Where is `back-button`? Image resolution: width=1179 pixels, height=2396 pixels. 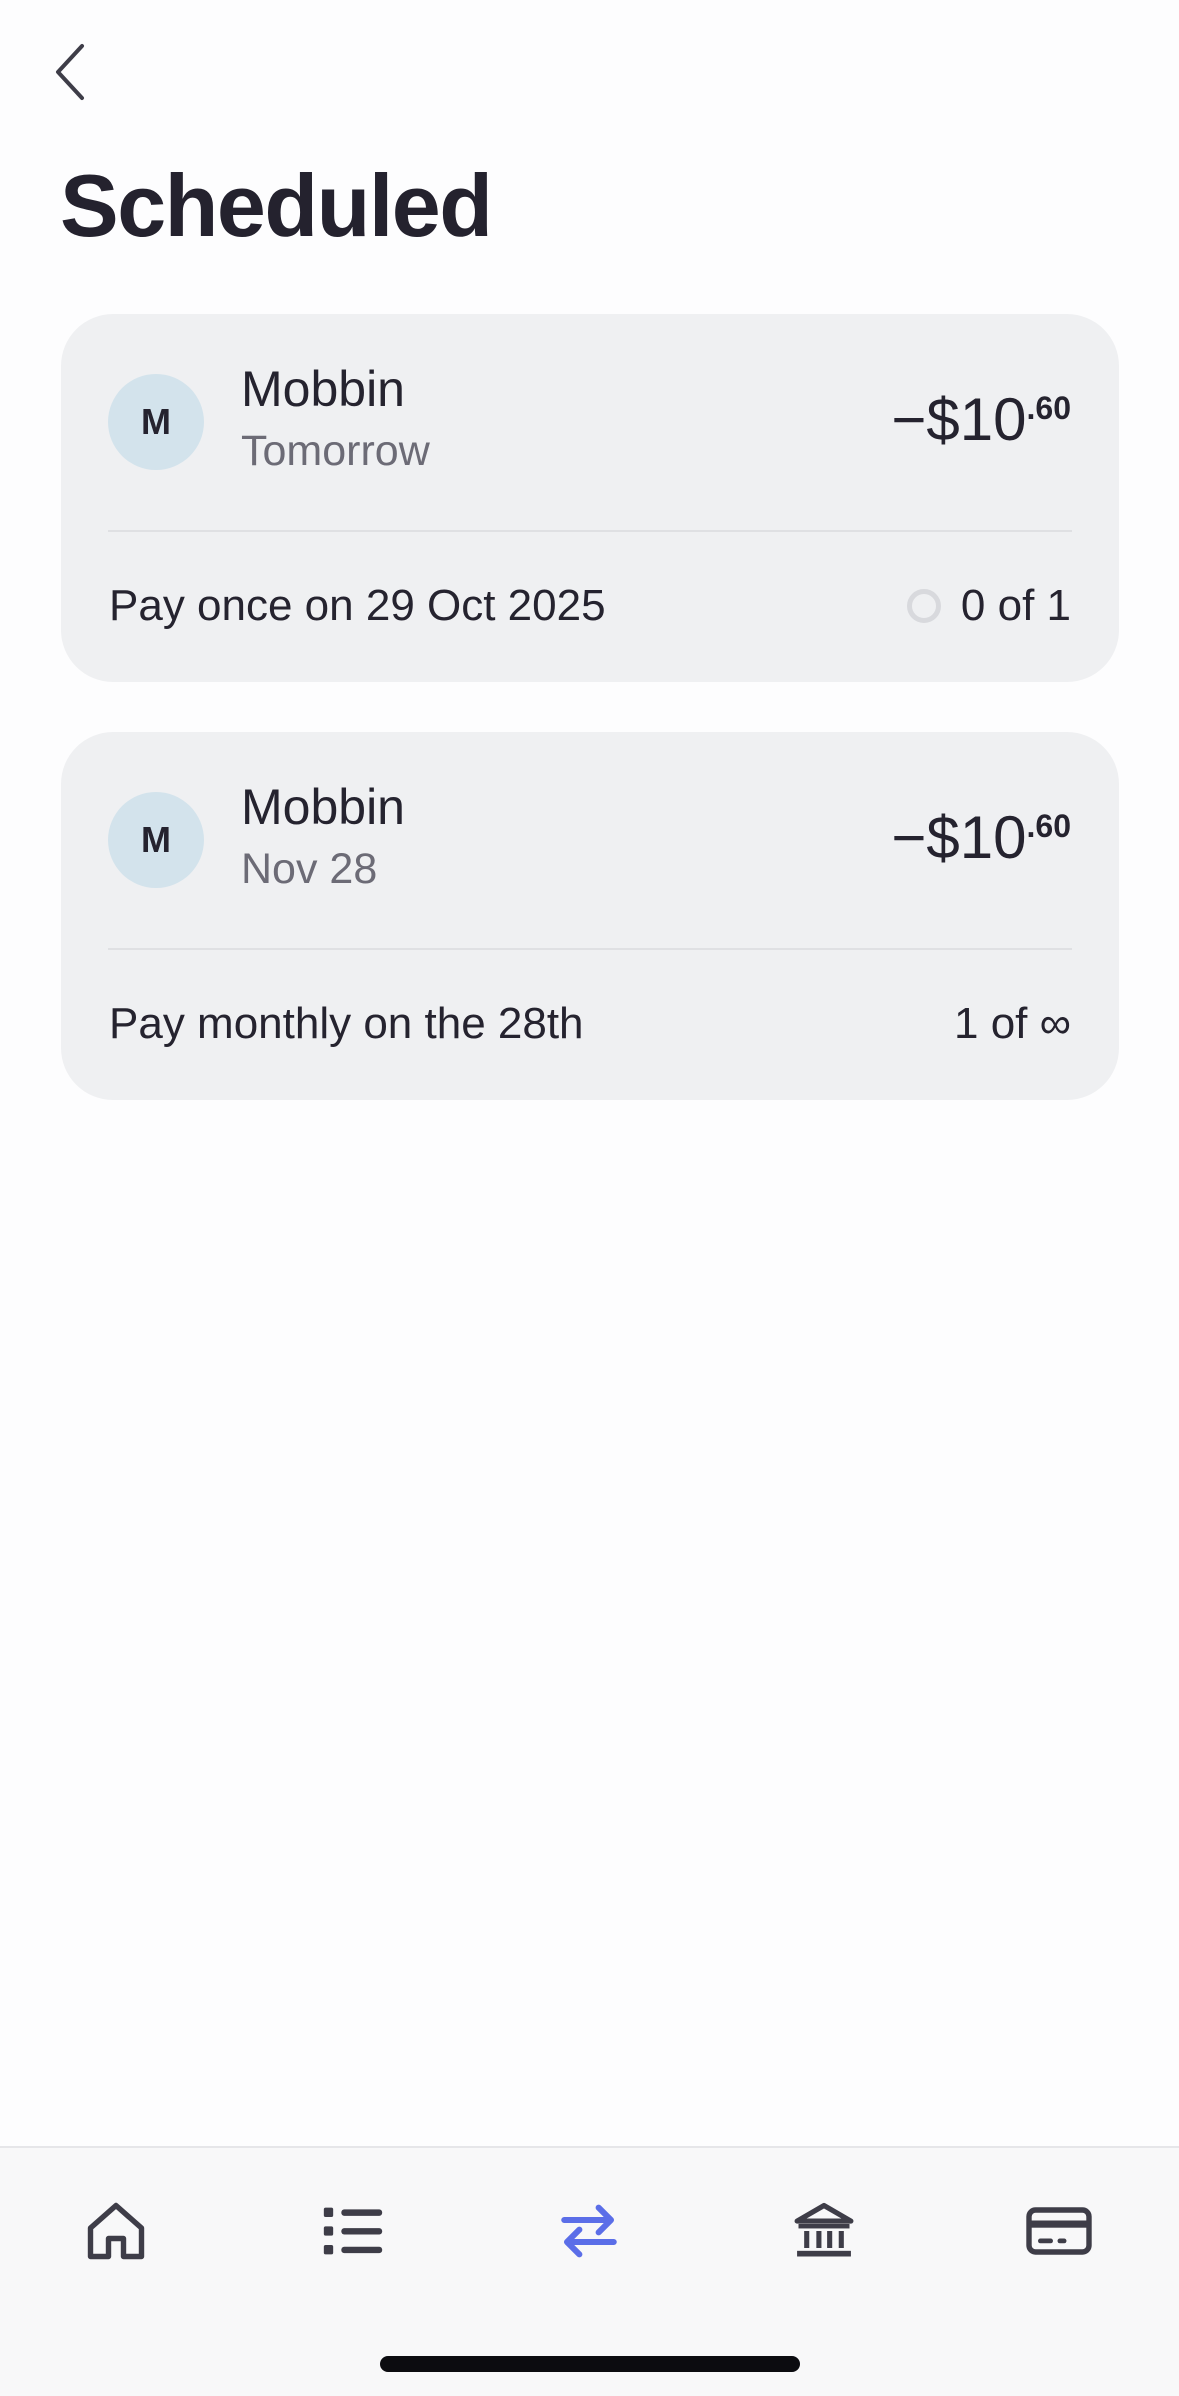 back-button is located at coordinates (70, 72).